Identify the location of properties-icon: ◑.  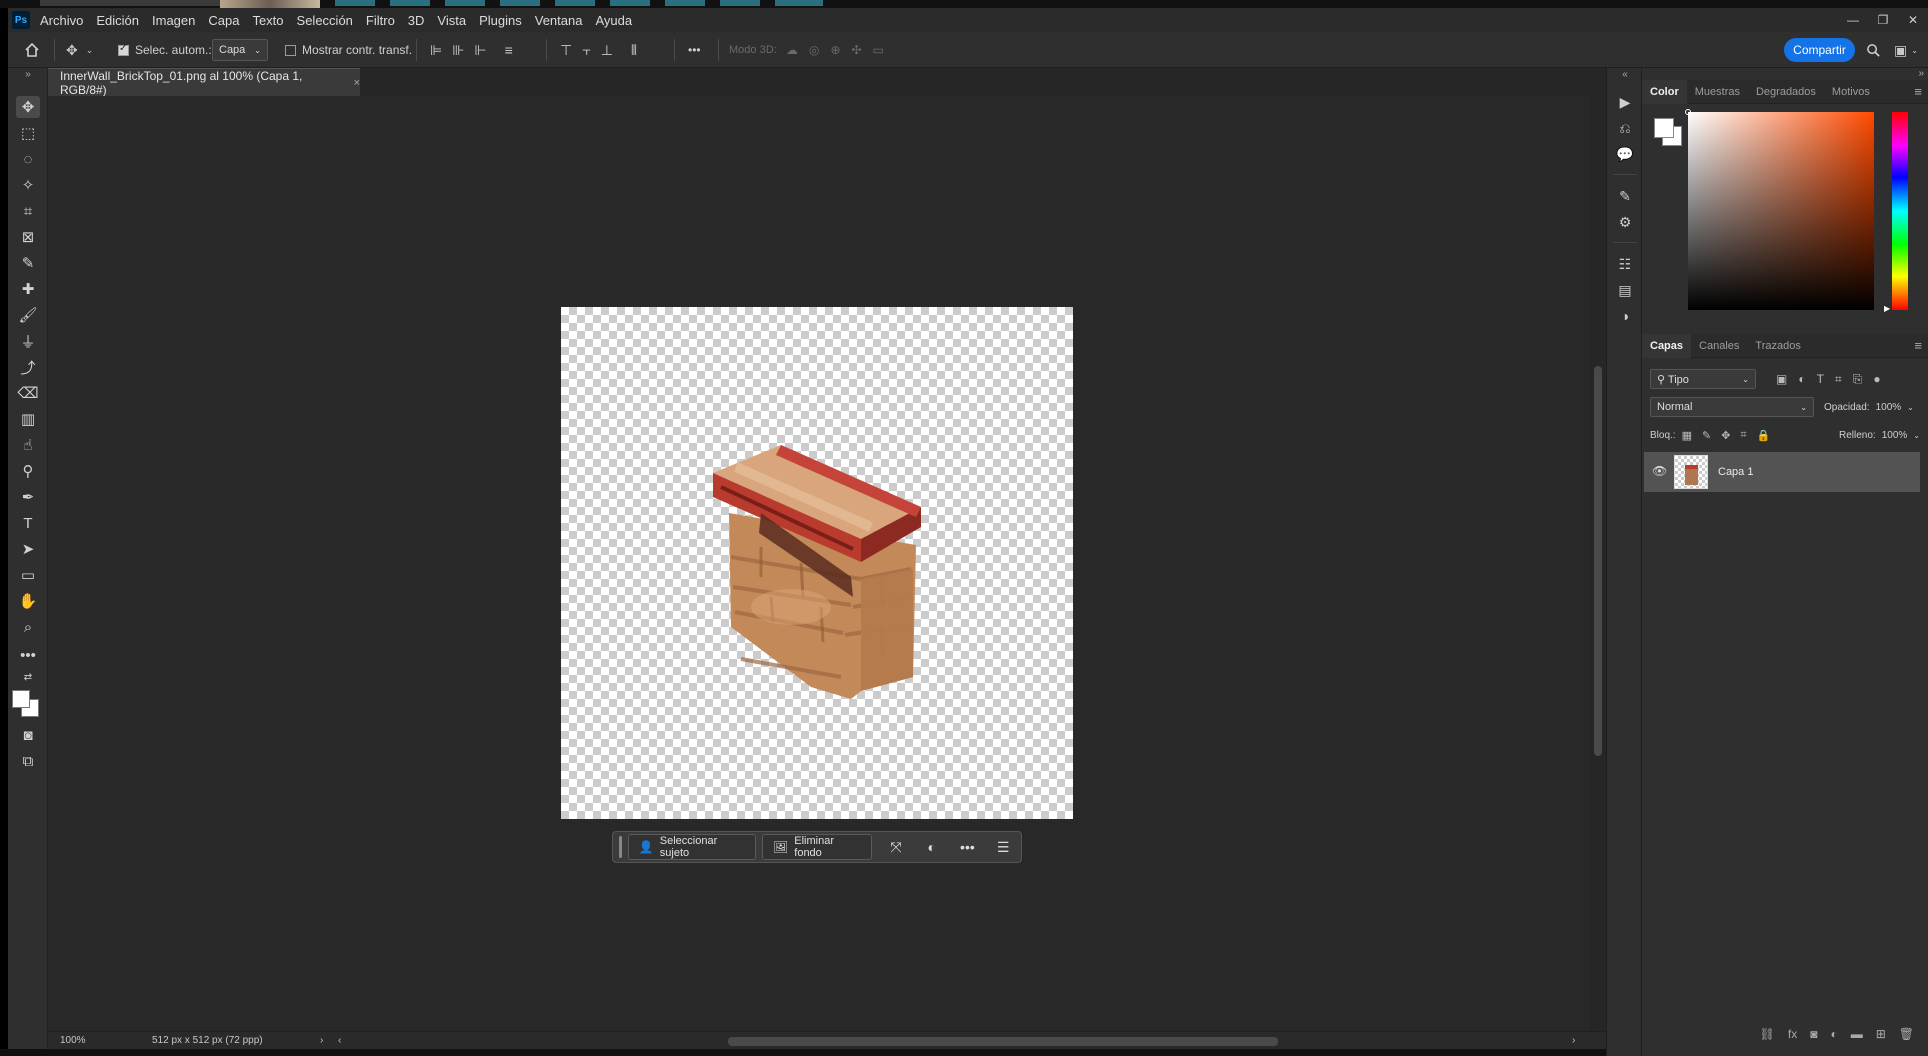
(1625, 316).